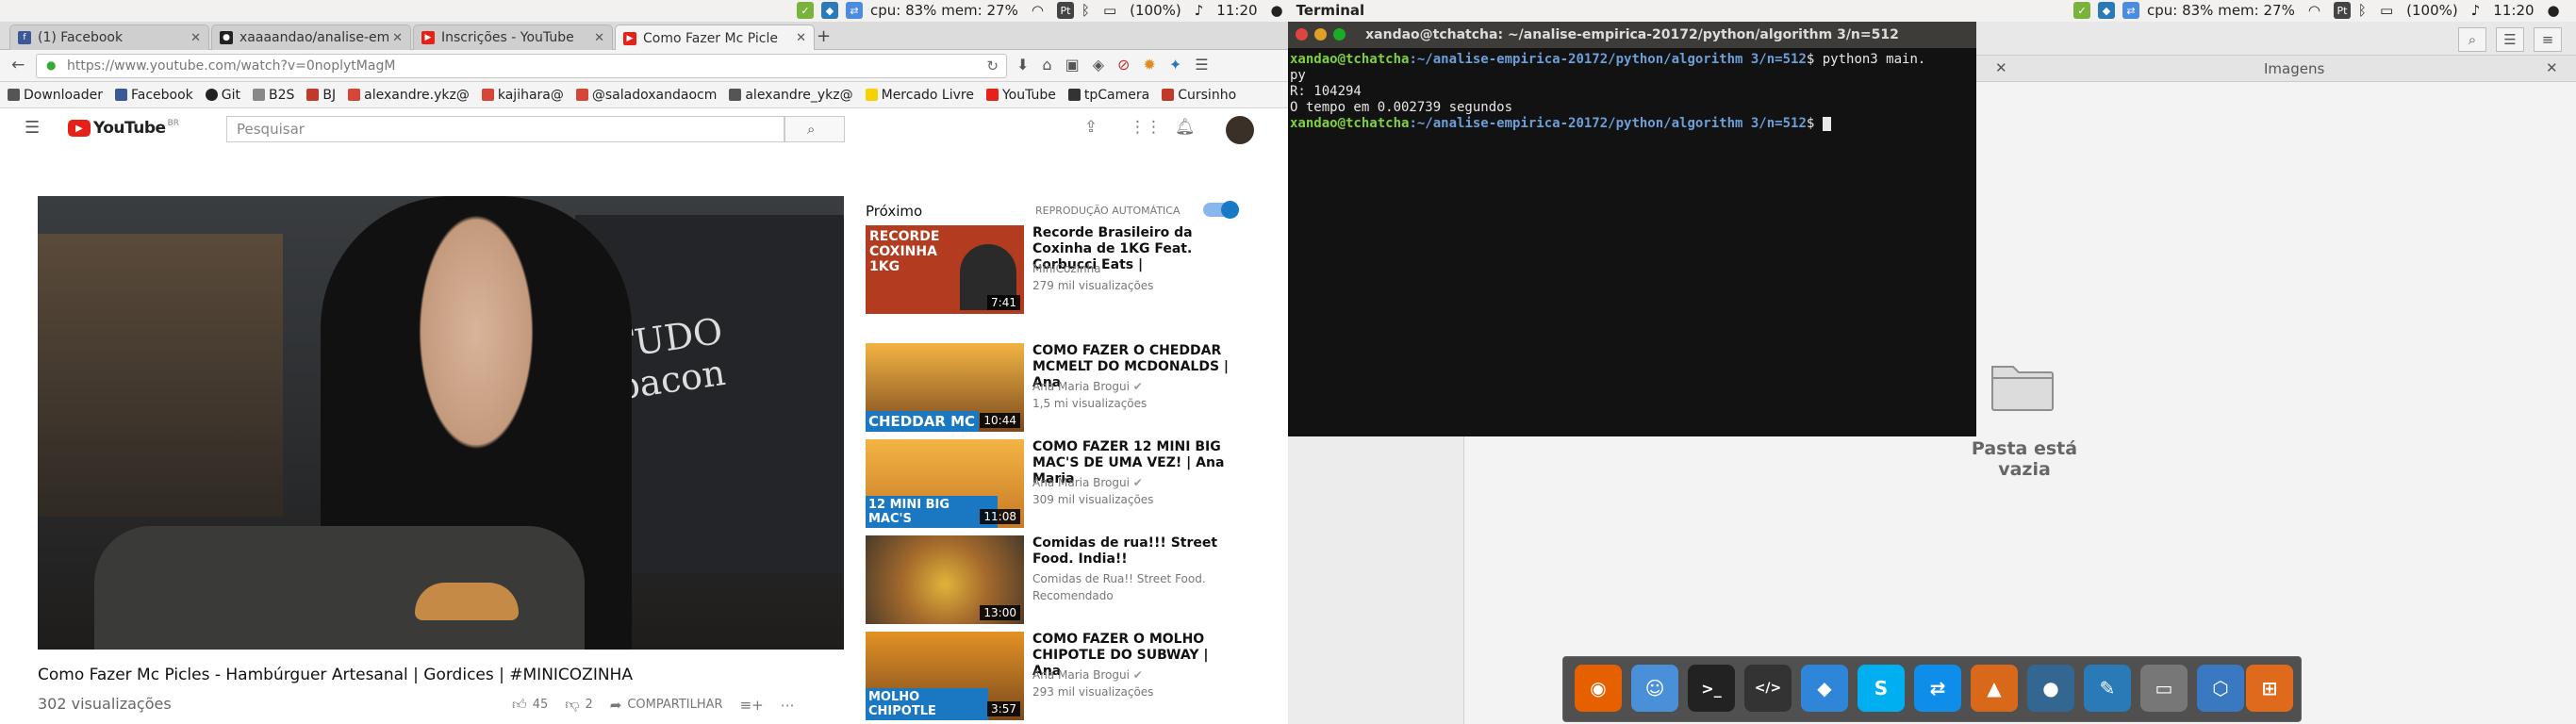  Describe the element at coordinates (522, 95) in the screenshot. I see `bookmark-gmail-kajihara: kajihara@` at that location.